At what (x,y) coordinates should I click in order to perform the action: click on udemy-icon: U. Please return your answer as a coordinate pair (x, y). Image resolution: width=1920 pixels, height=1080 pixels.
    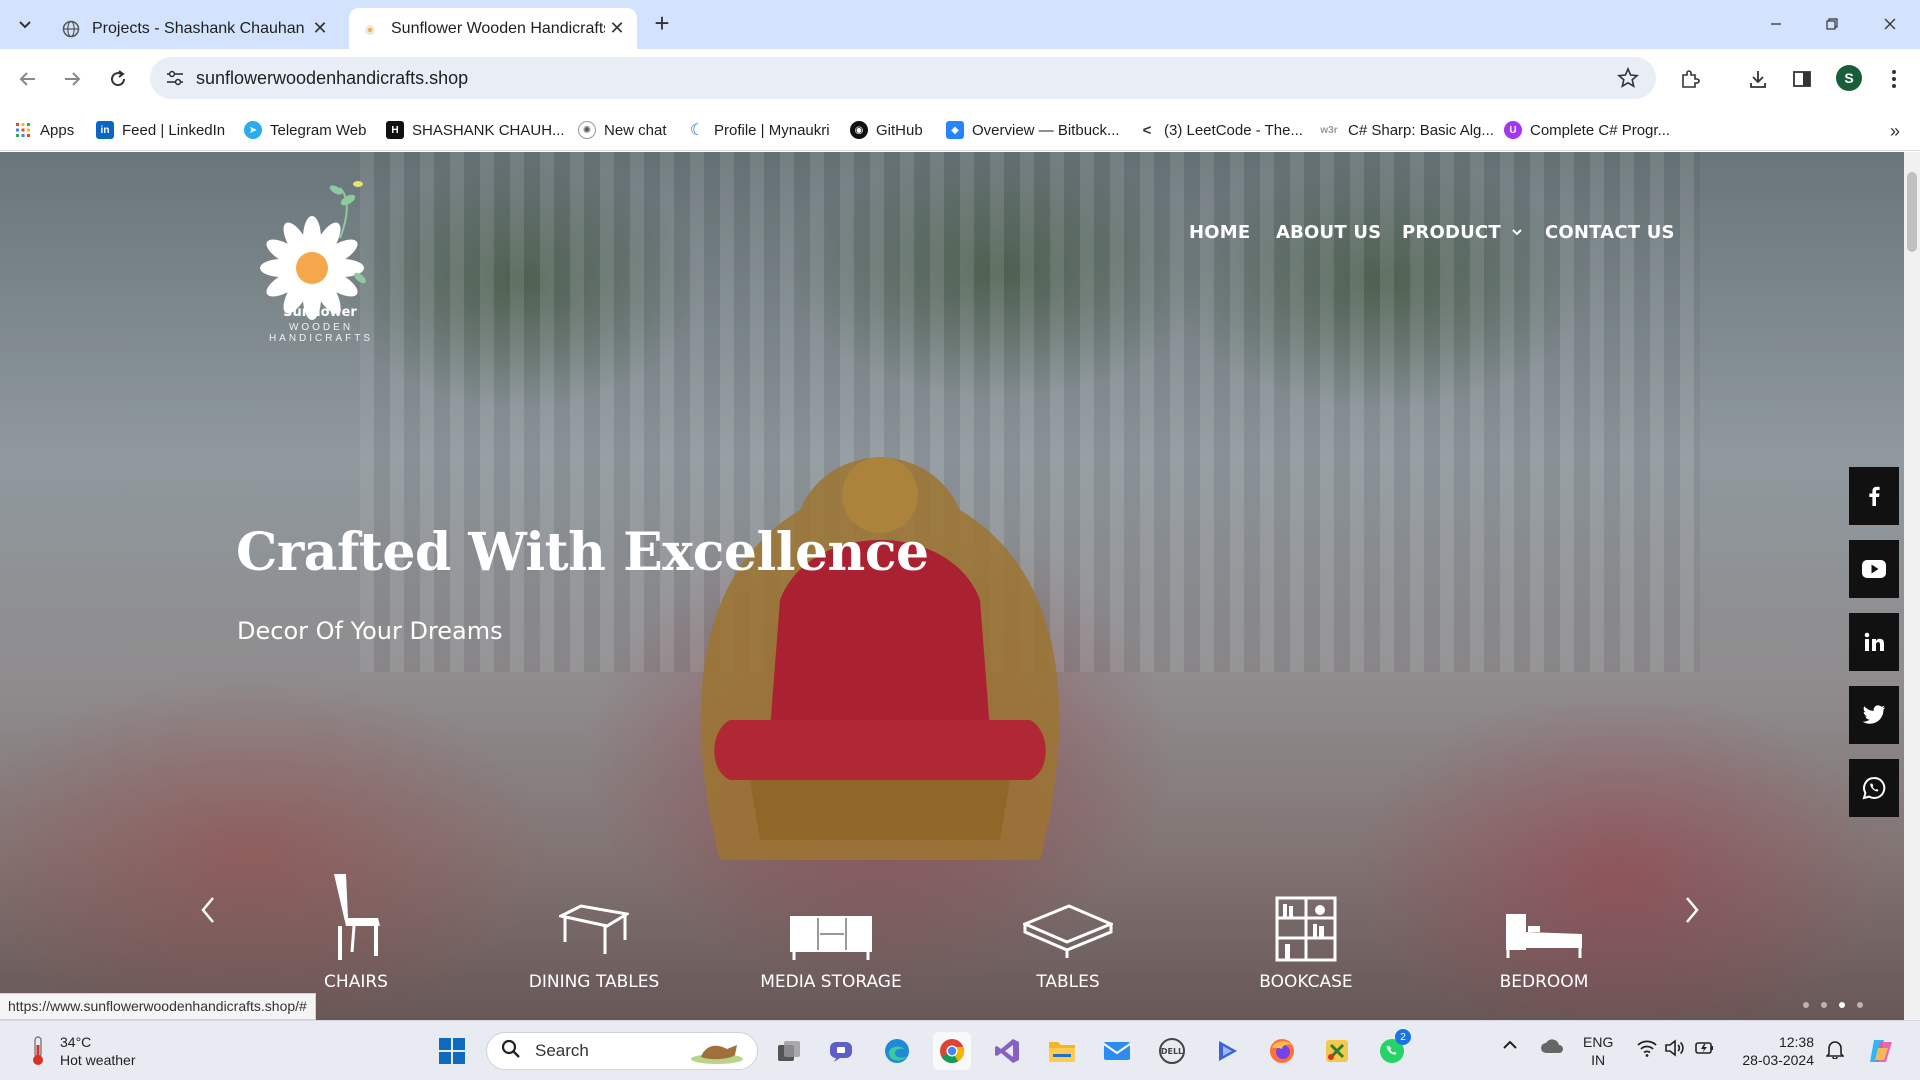
    Looking at the image, I should click on (1513, 130).